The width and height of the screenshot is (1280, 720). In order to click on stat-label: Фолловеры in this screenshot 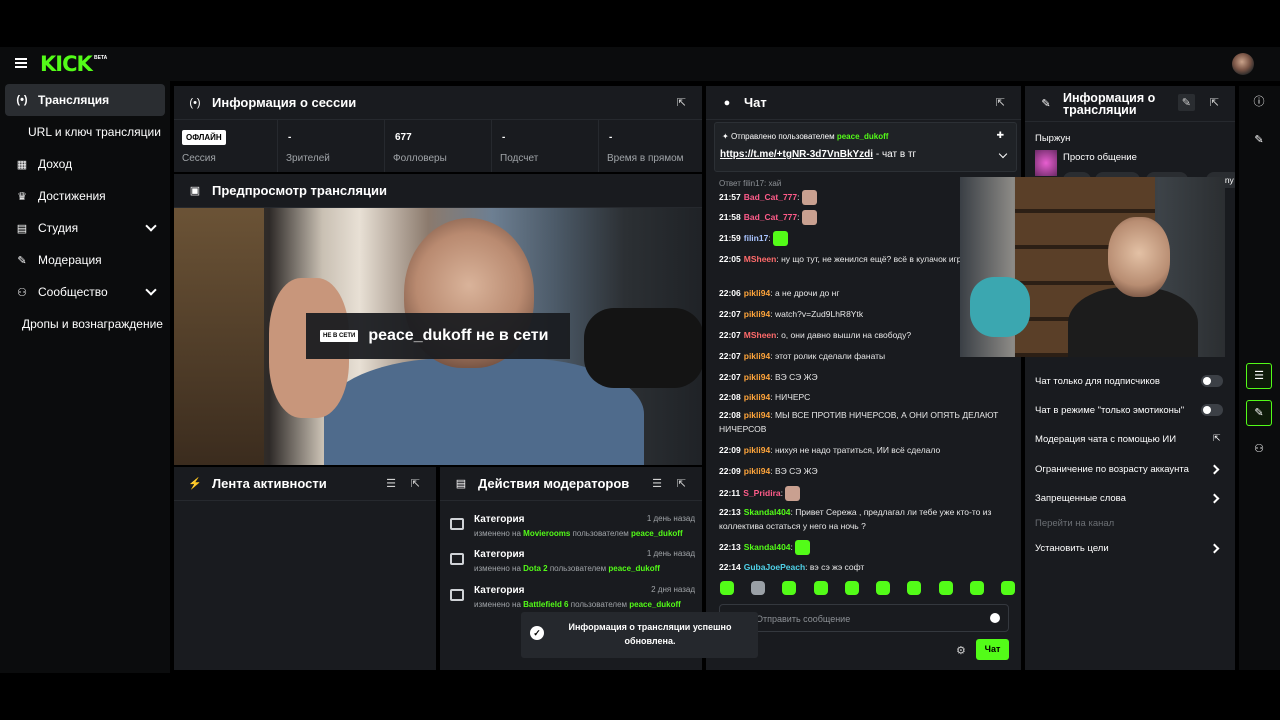, I will do `click(420, 158)`.